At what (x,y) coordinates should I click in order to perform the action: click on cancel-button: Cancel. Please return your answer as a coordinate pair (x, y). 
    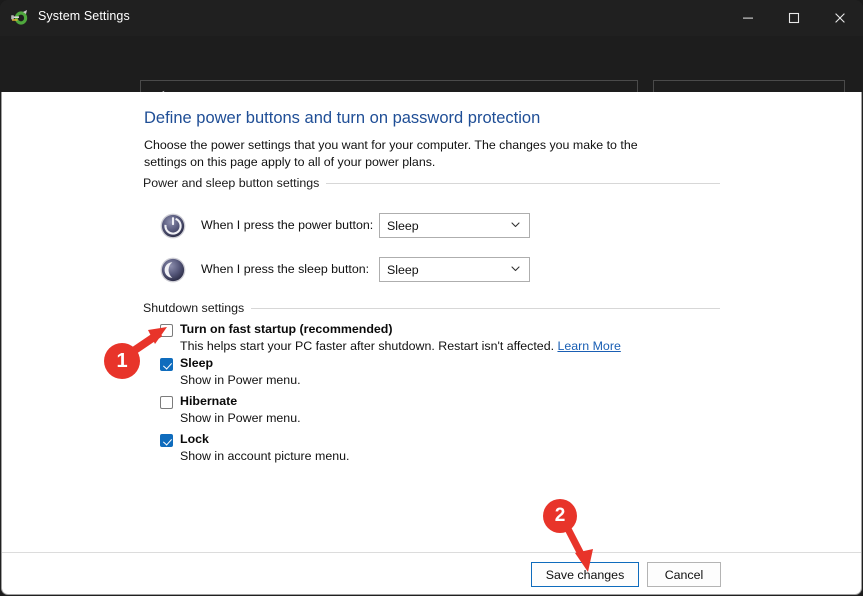
    Looking at the image, I should click on (684, 574).